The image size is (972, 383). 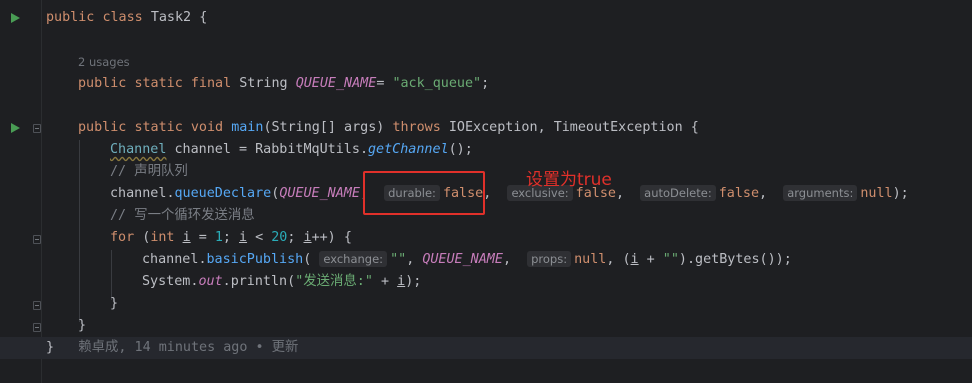 What do you see at coordinates (188, 347) in the screenshot?
I see `git-blame-annotation: 赖卓成, 14 minutes ago • 更新` at bounding box center [188, 347].